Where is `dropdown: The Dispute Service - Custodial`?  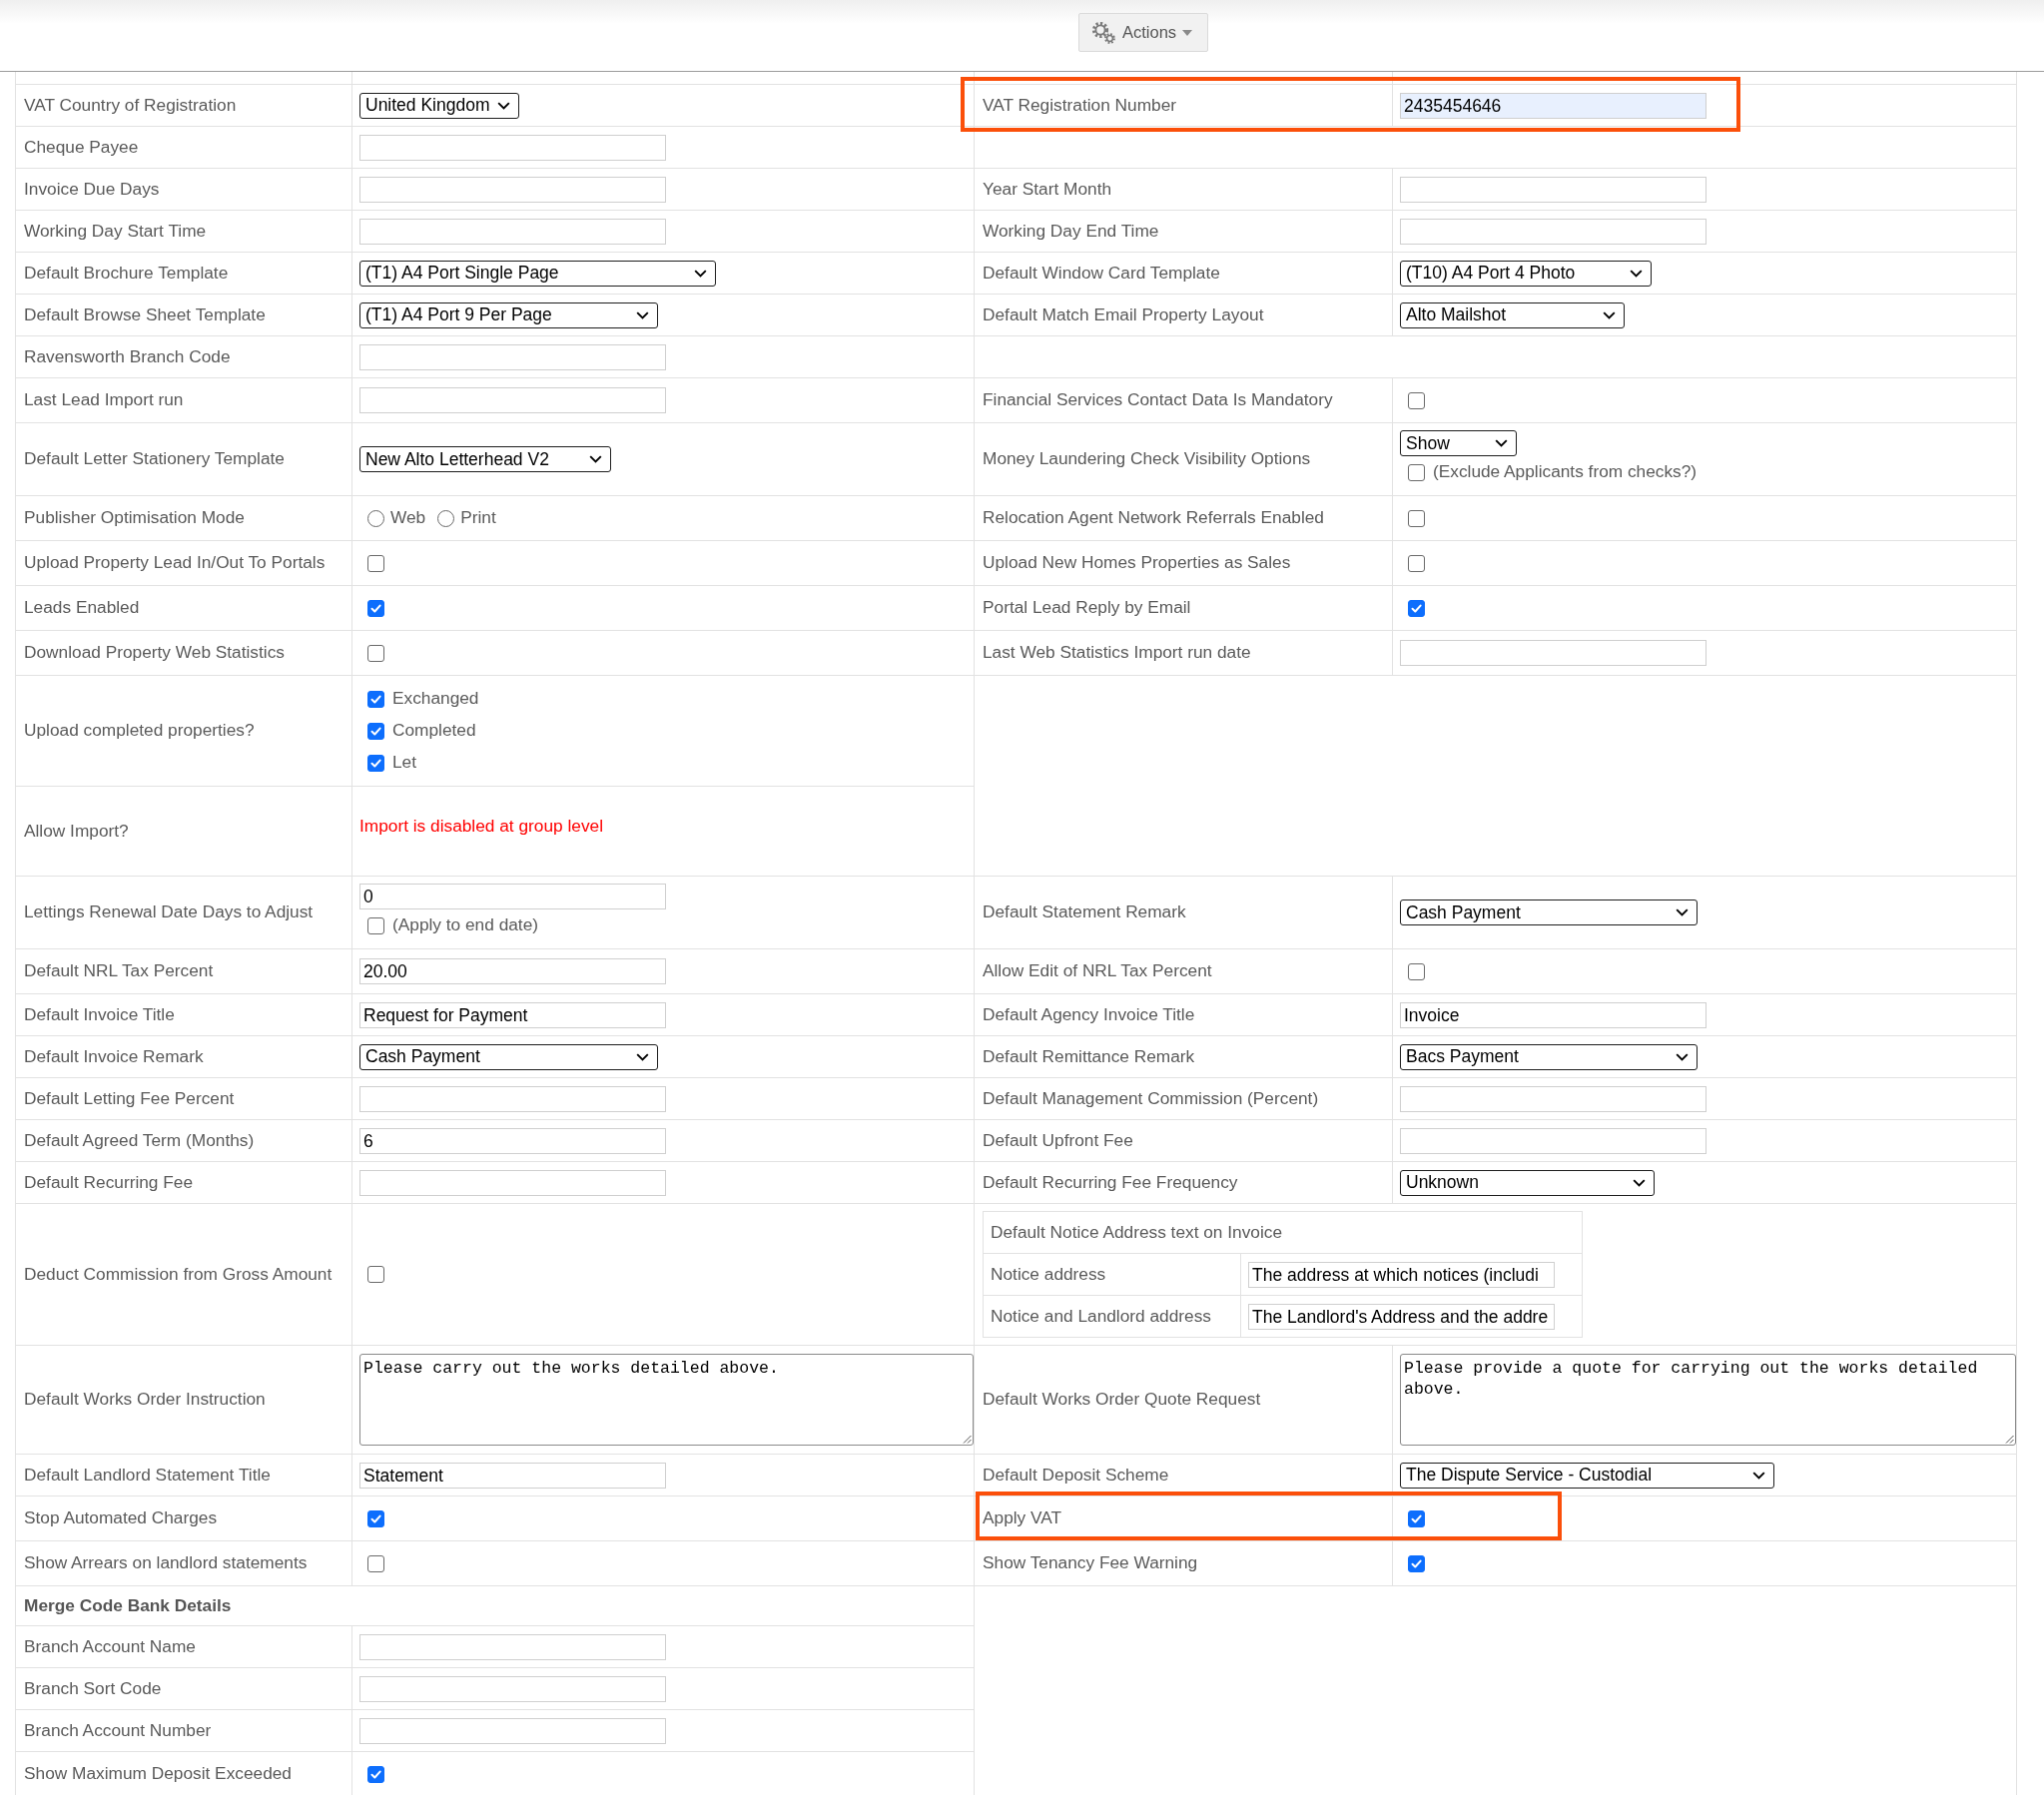
dropdown: The Dispute Service - Custodial is located at coordinates (1587, 1475).